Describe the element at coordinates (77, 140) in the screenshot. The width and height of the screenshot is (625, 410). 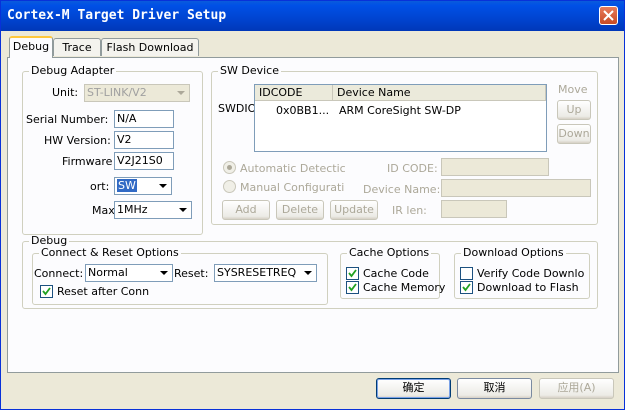
I see `hw-version-label: HW Version:` at that location.